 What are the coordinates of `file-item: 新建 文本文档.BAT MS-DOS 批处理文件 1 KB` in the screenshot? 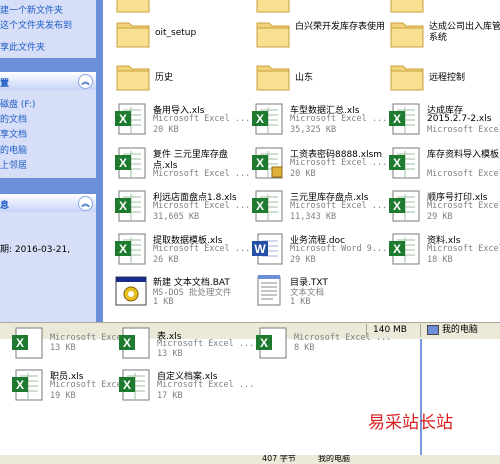 It's located at (182, 291).